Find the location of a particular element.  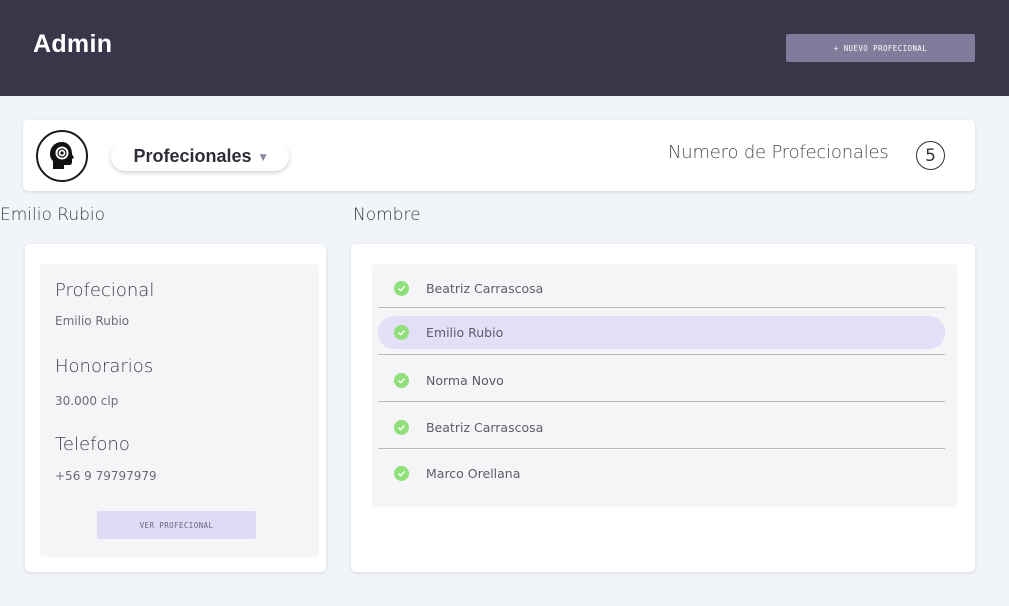

dropdown-label: Profecionales is located at coordinates (192, 156).